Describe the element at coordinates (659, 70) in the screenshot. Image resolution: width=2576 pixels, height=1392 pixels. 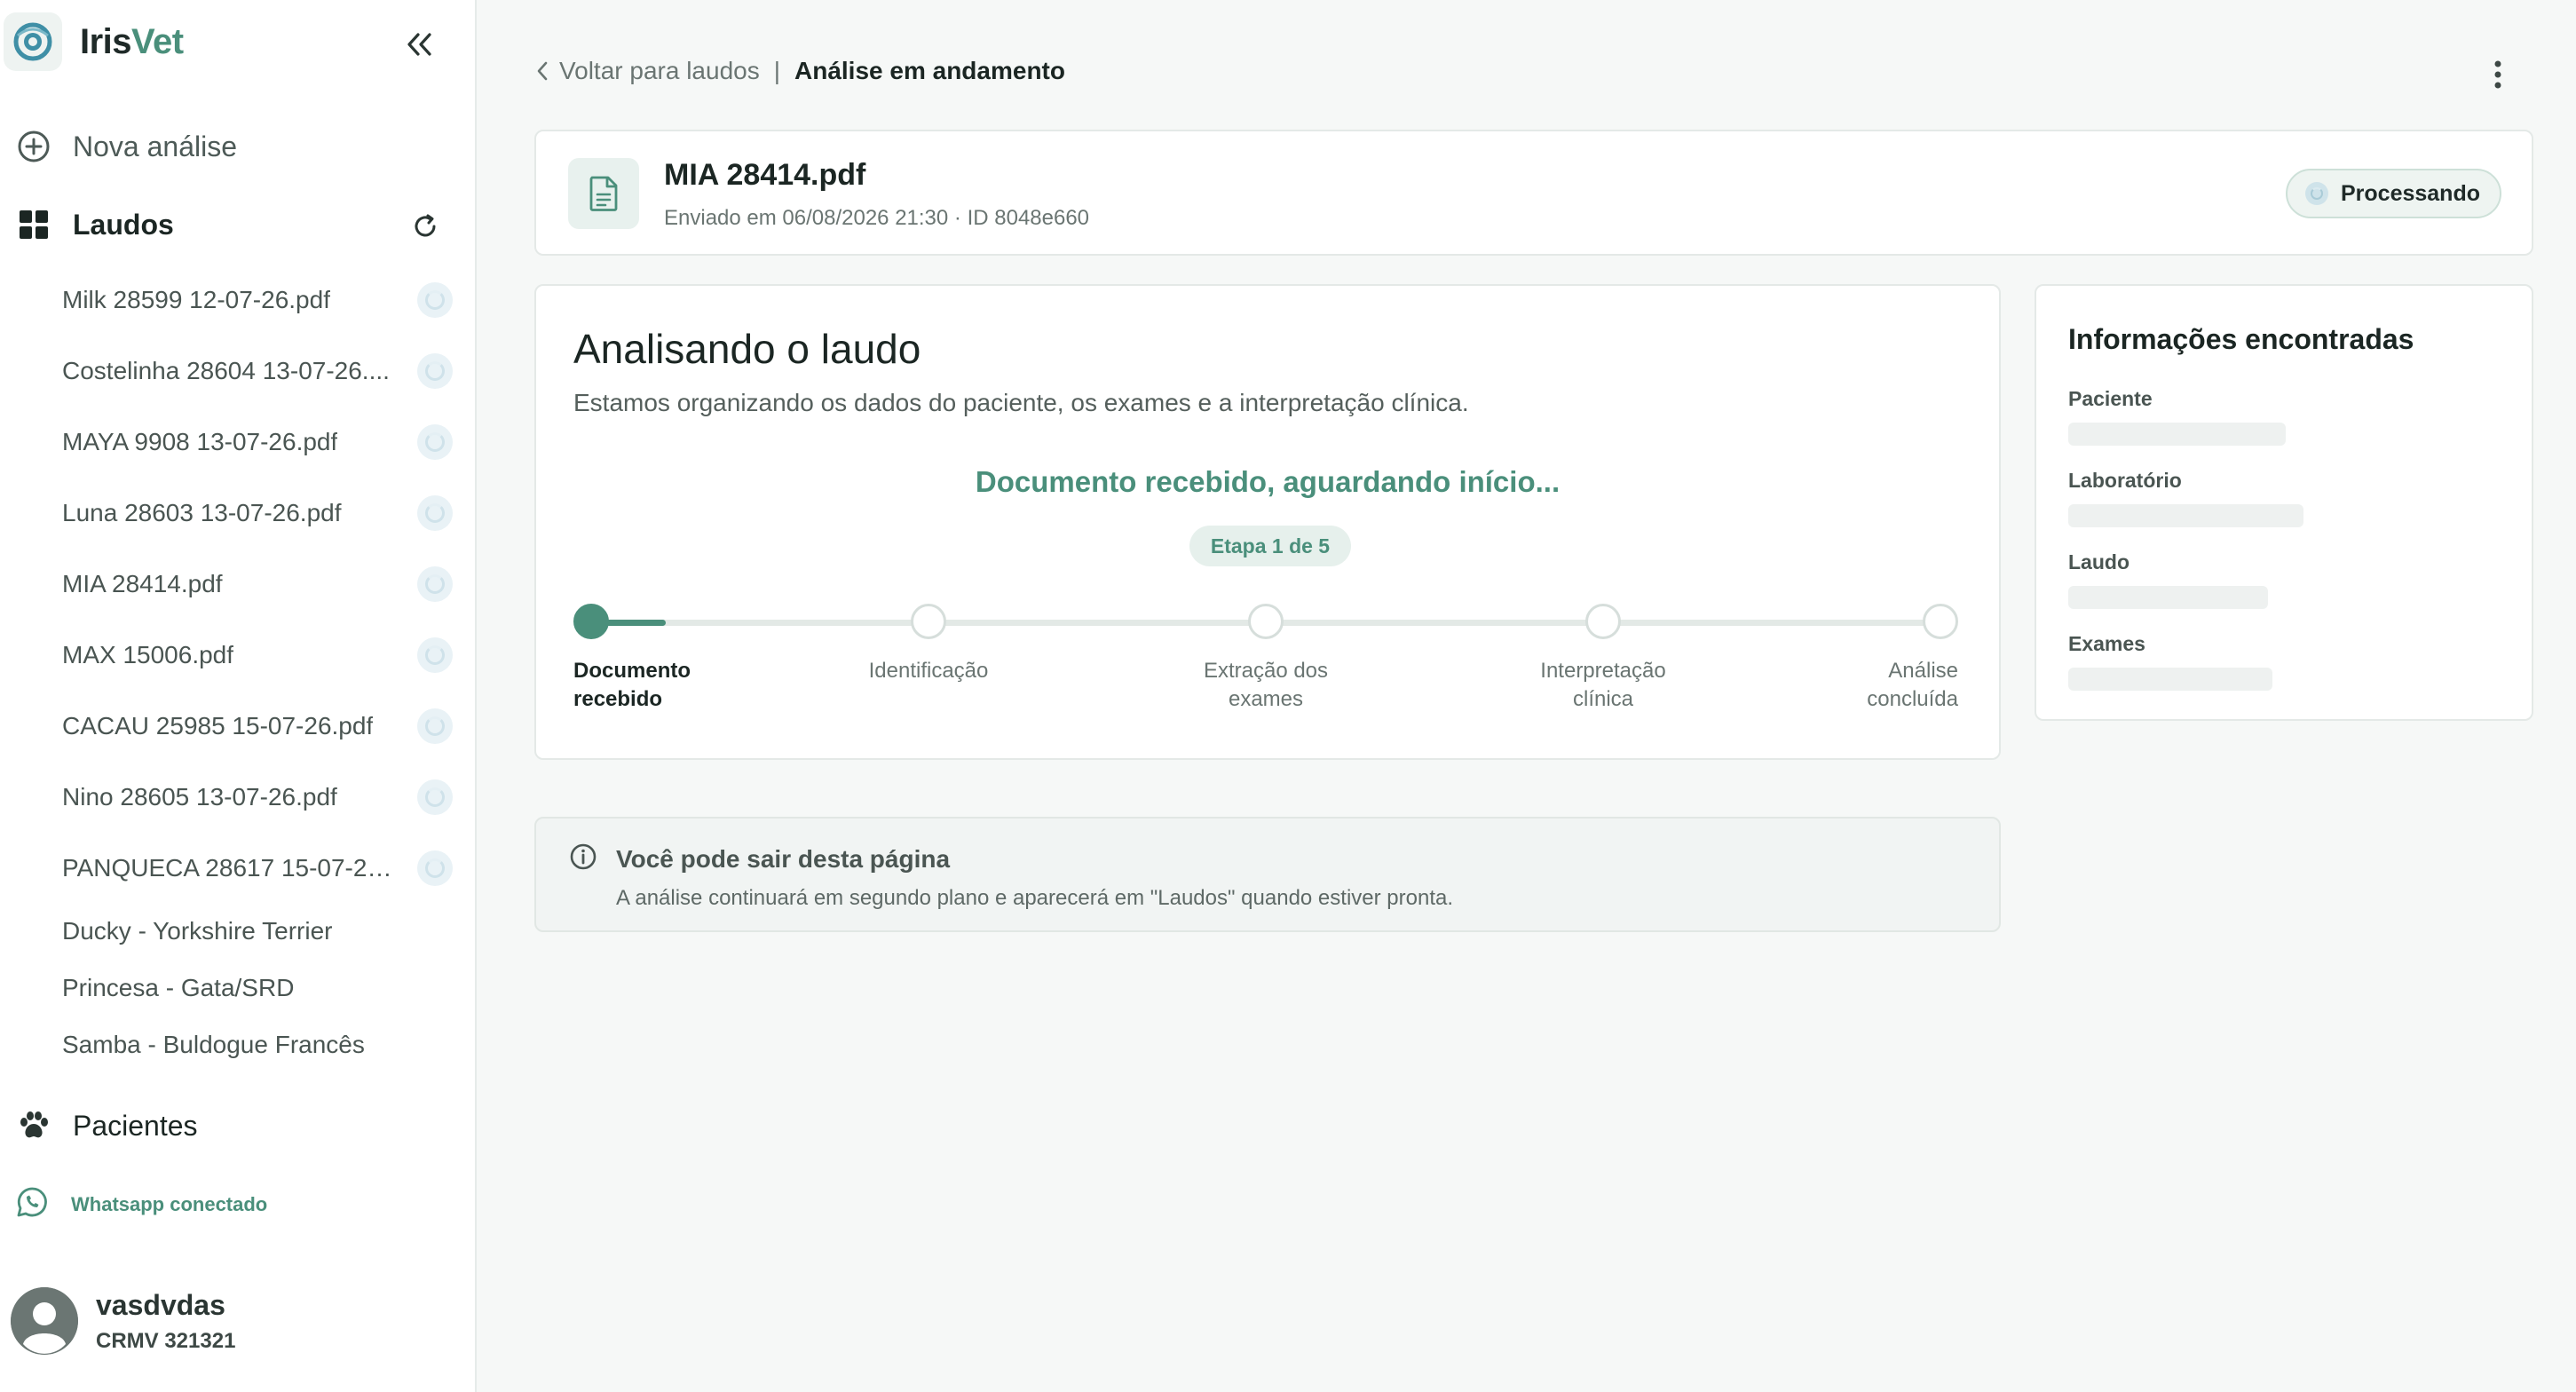
I see `back-label: Voltar para laudos` at that location.